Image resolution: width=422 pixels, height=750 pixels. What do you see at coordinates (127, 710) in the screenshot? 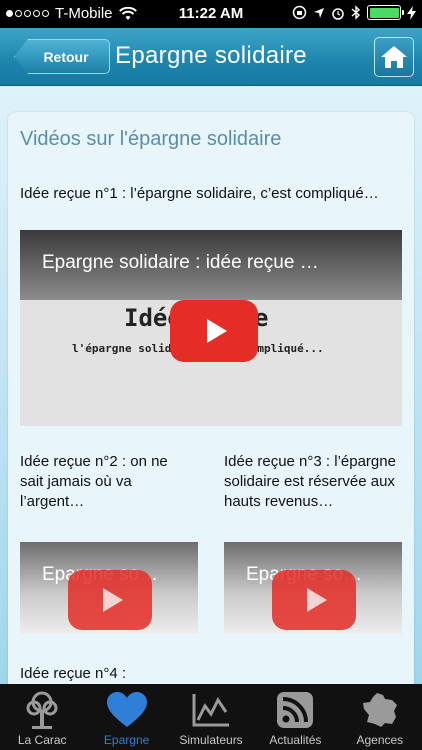
I see `heart-icon` at bounding box center [127, 710].